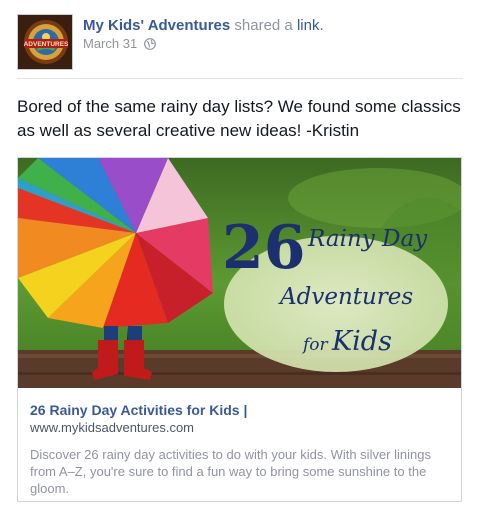  I want to click on image-line-3-small: for, so click(315, 345).